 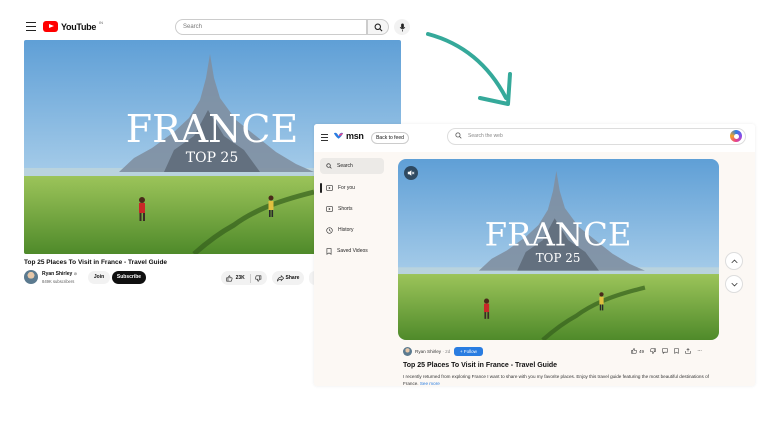 I want to click on microphone-icon, so click(x=402, y=27).